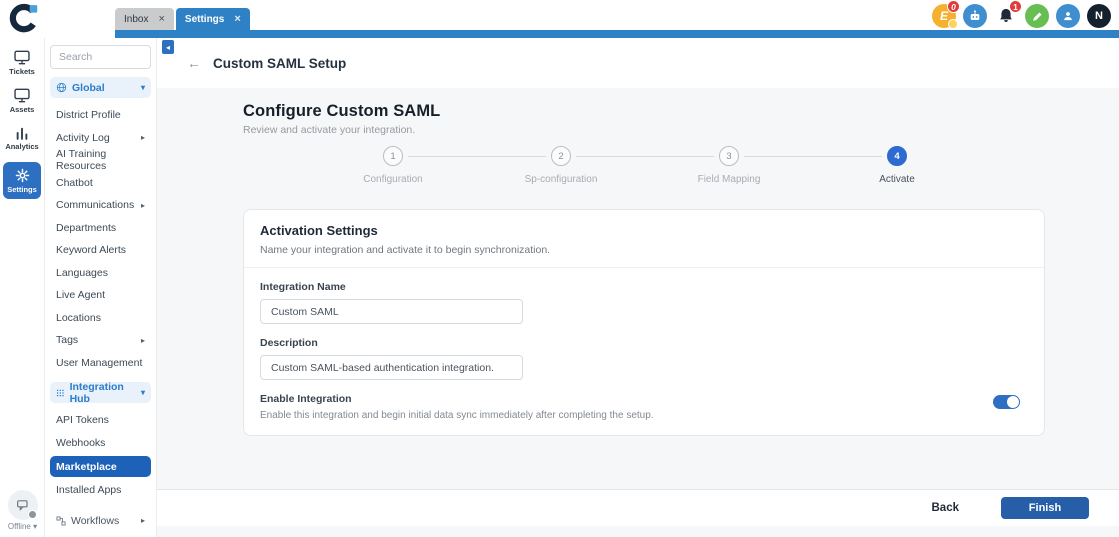 This screenshot has height=537, width=1119. I want to click on agent-person-icon, so click(1068, 16).